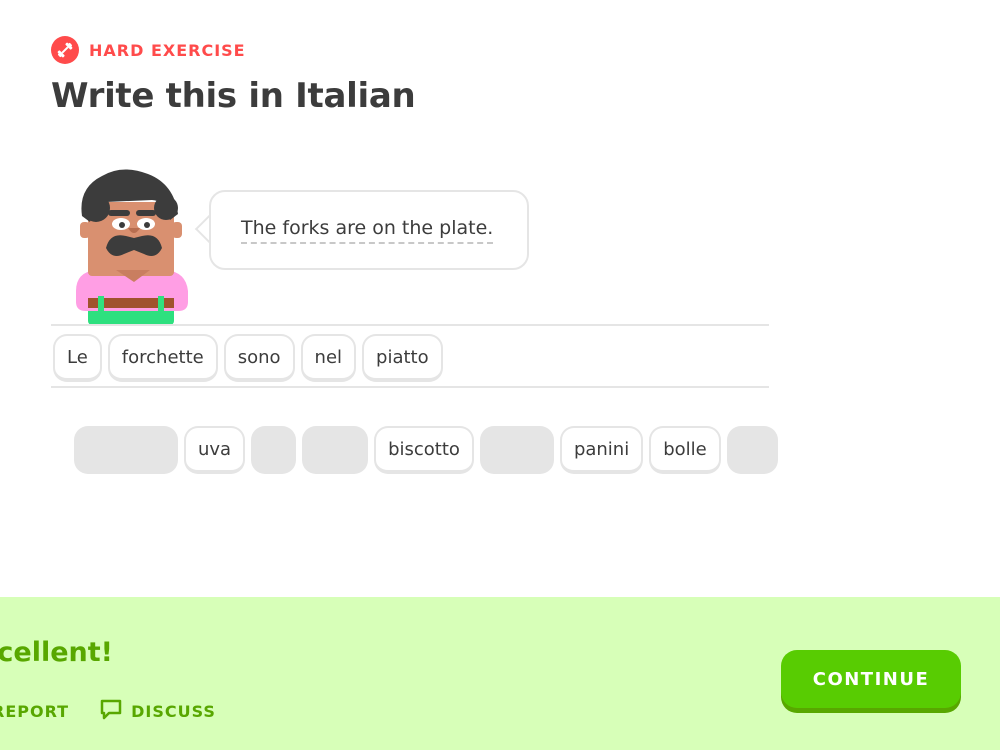 The width and height of the screenshot is (1000, 750). I want to click on report-button: REPORT, so click(34, 711).